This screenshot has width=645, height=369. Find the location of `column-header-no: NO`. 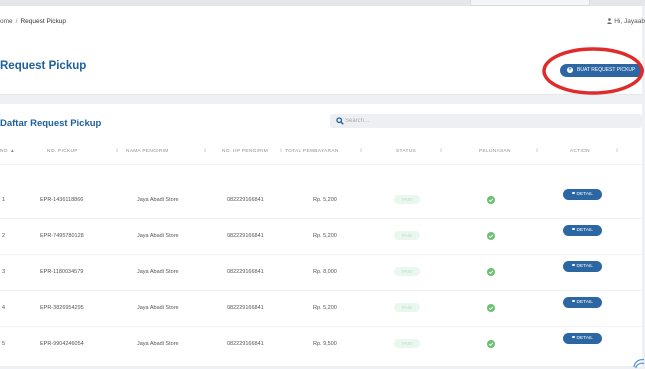

column-header-no: NO is located at coordinates (4, 151).